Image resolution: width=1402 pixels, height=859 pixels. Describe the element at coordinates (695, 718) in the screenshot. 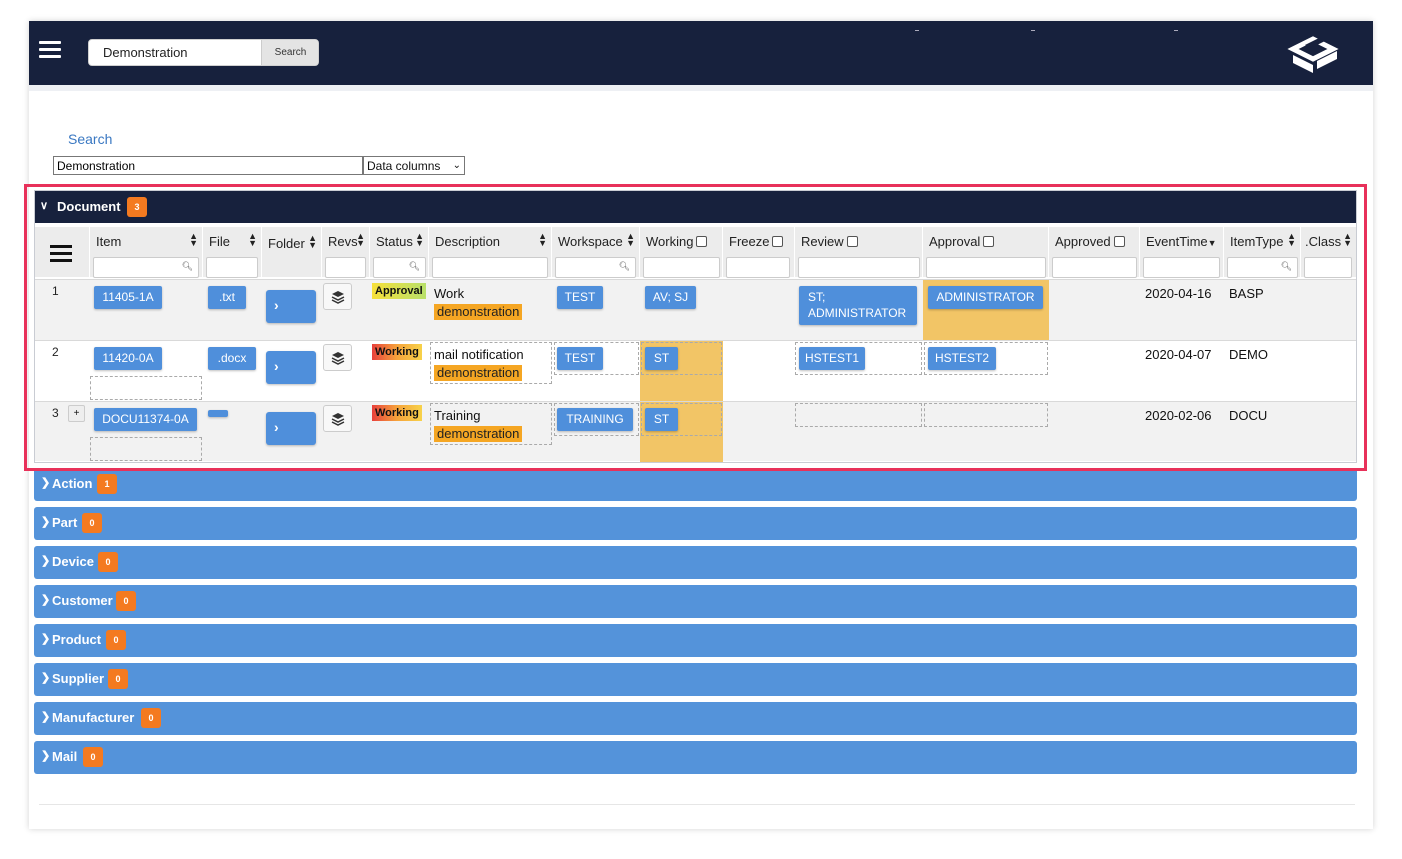

I see `section-manufacturer: ❯ Manufacturer 0` at that location.